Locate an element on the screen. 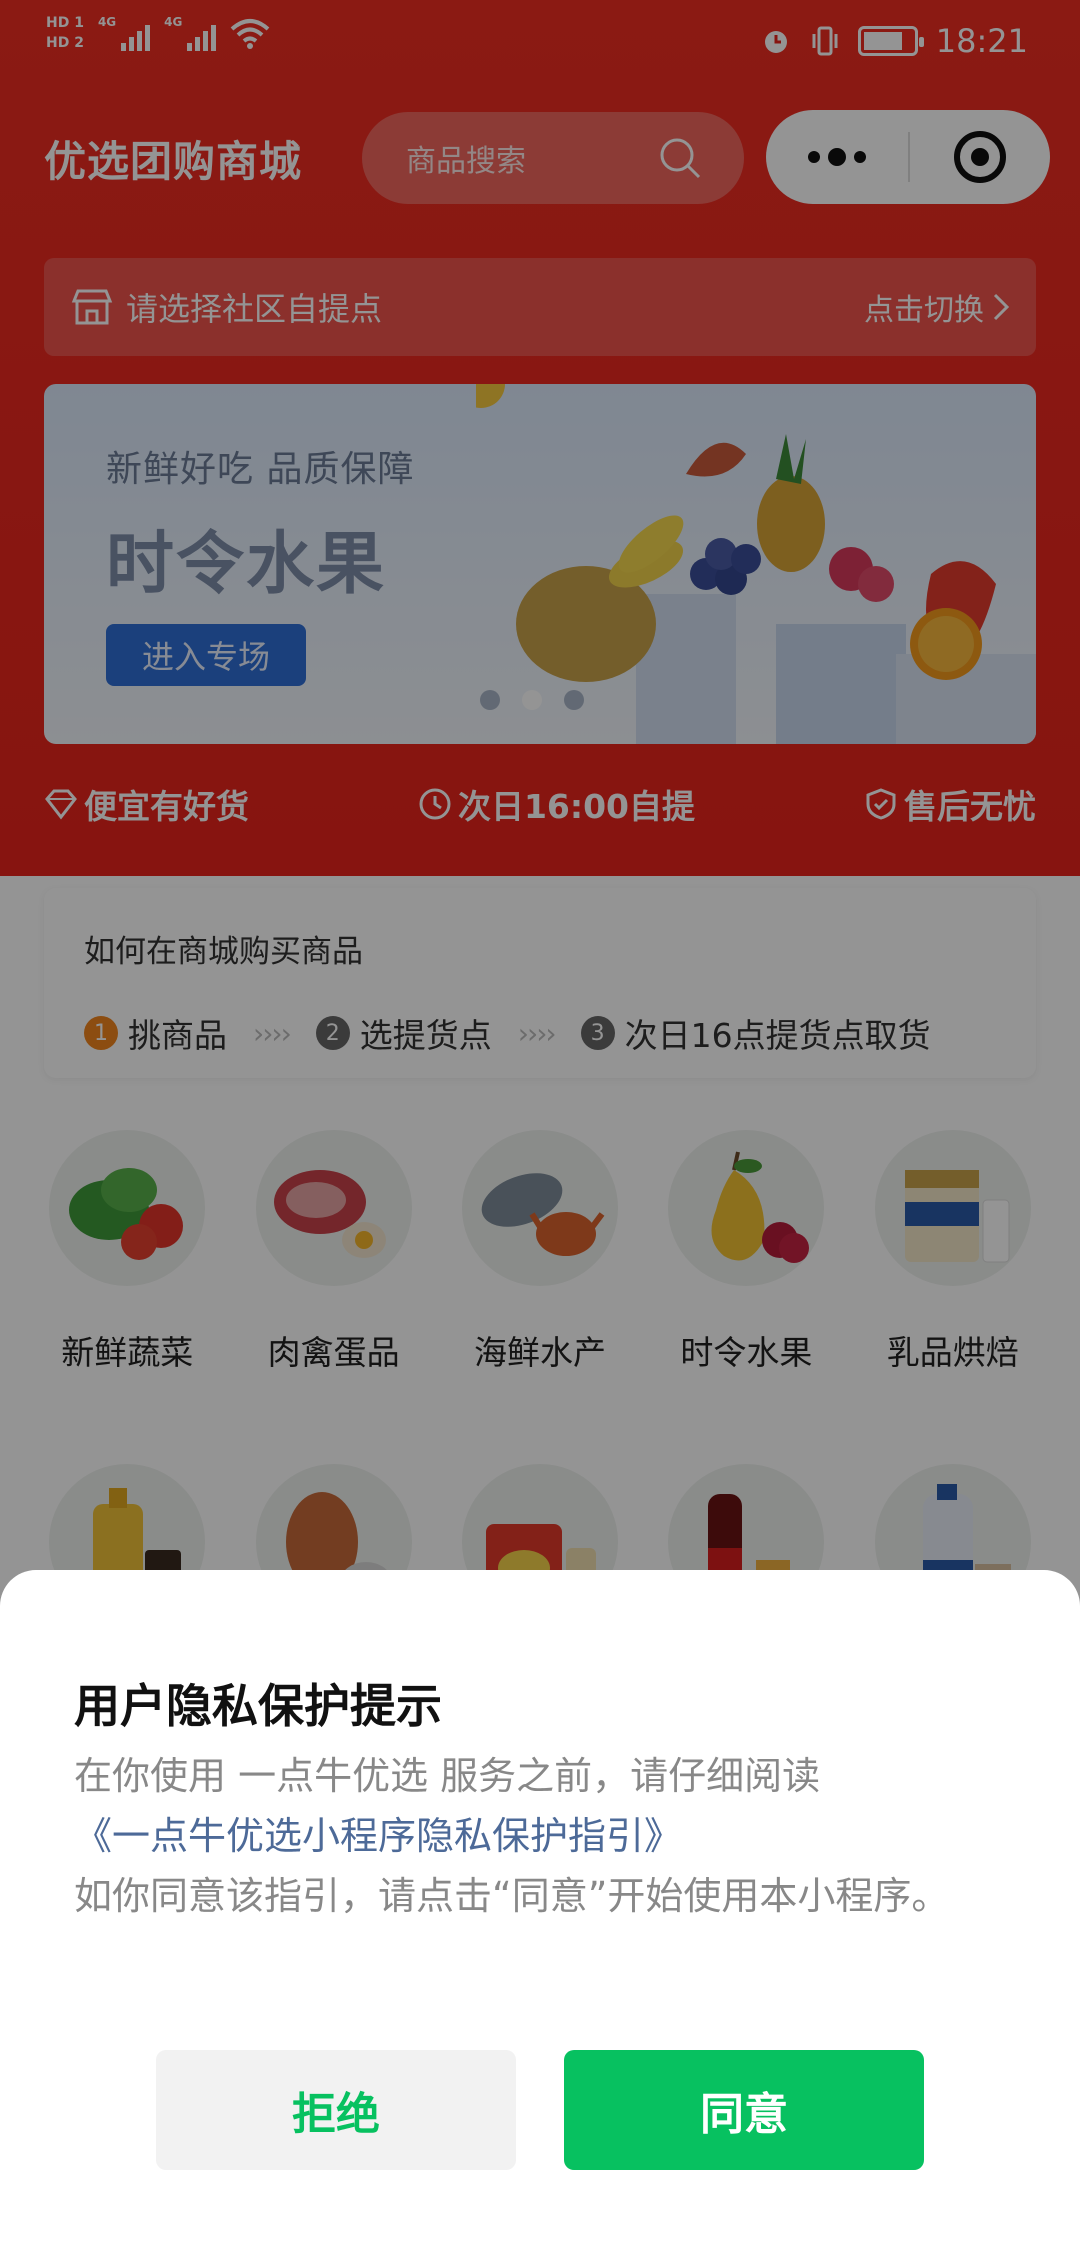  agree-button: 同意 is located at coordinates (744, 2110).